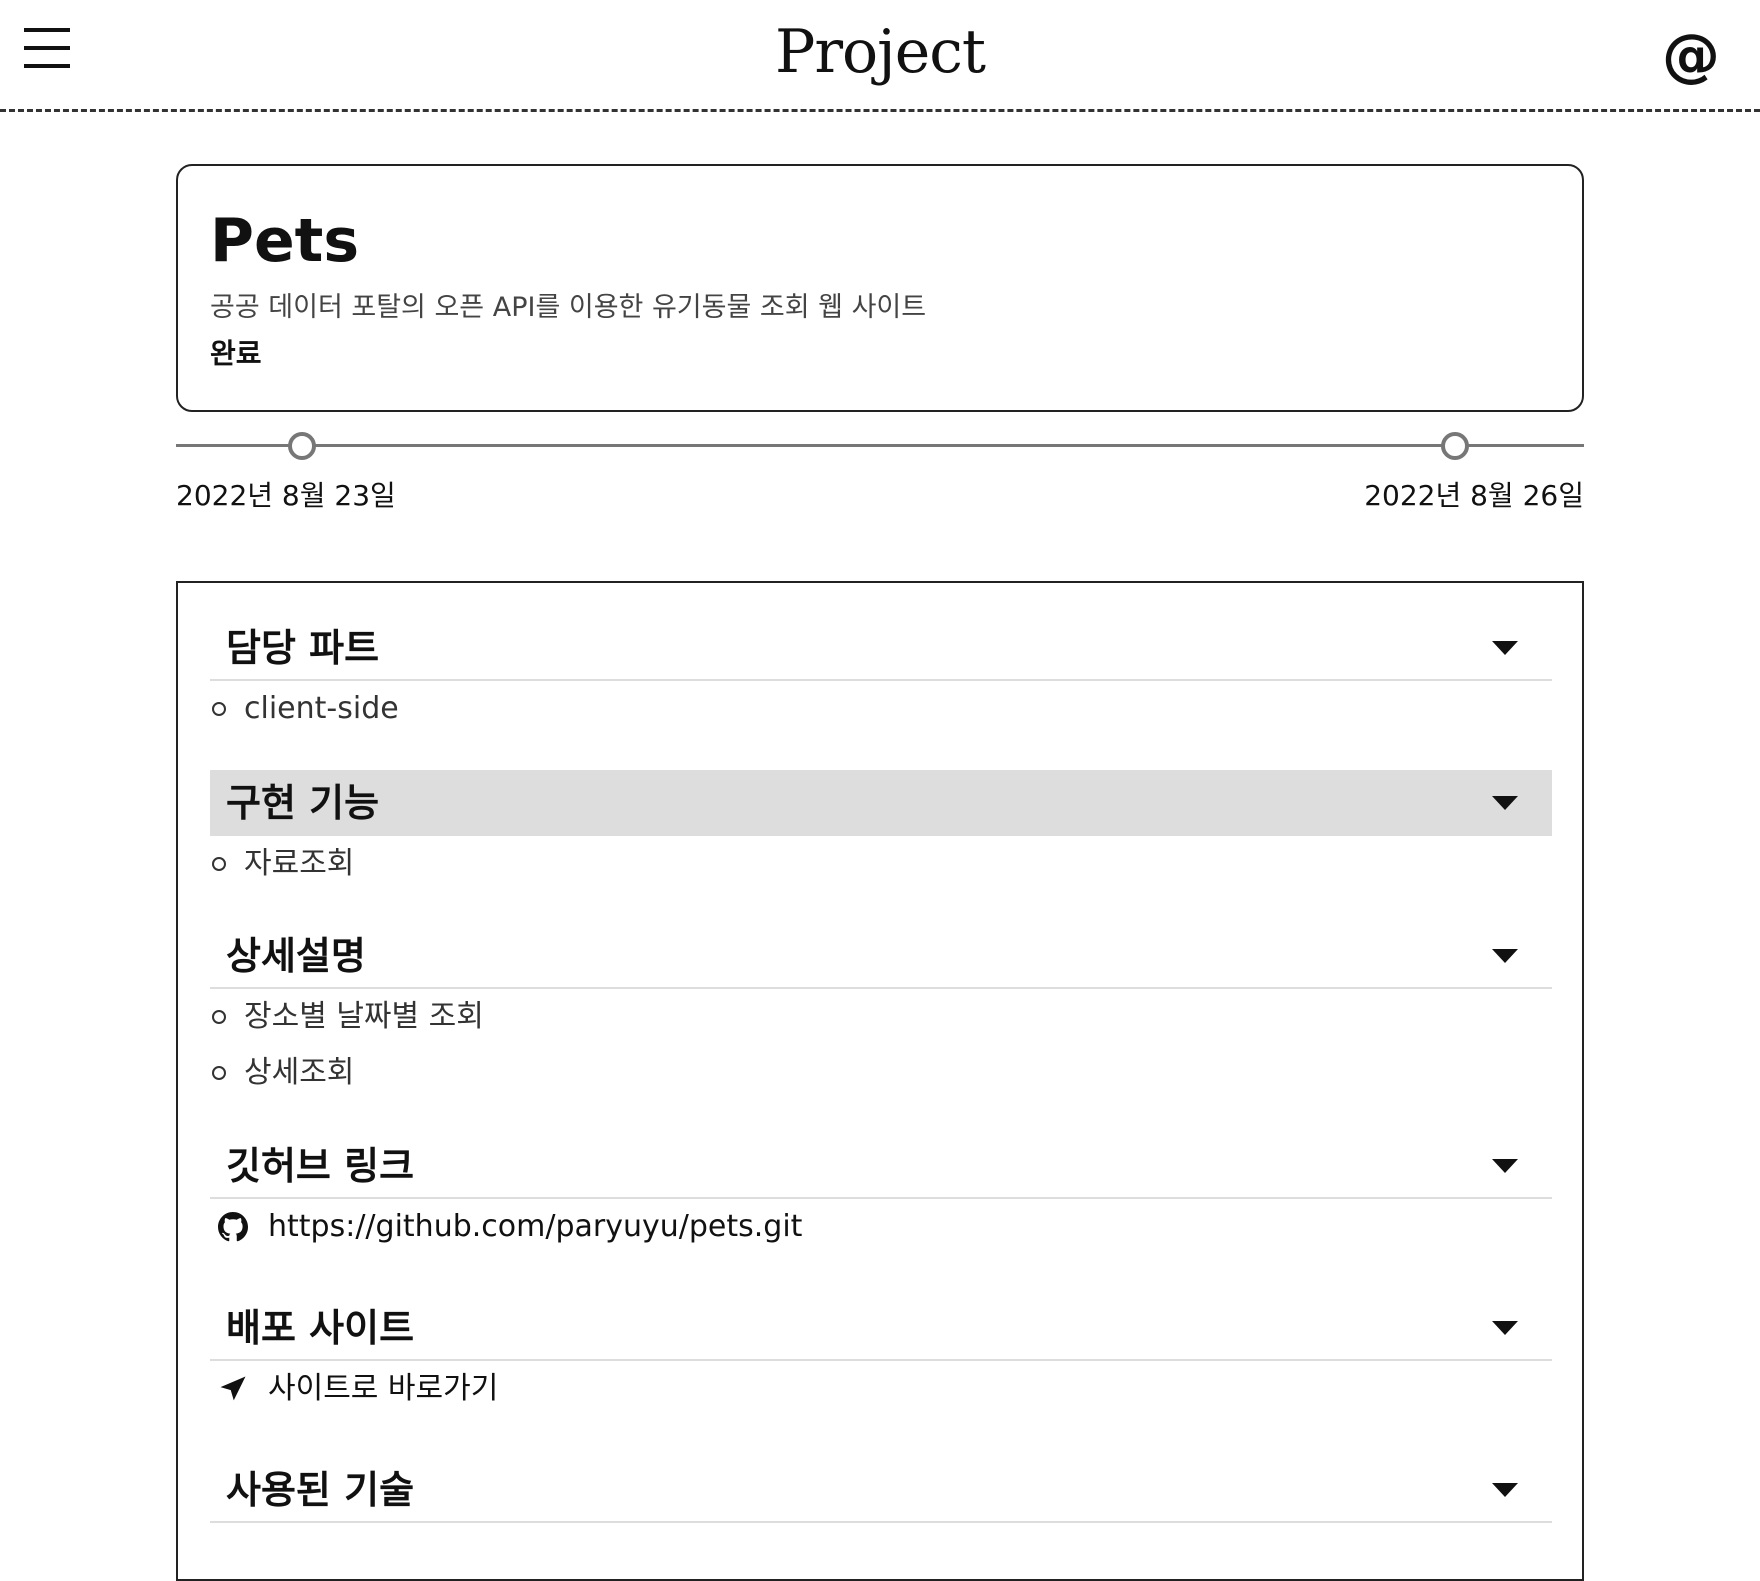  I want to click on project-timeline: 2022년 8월 23일 2022년 8월 26일, so click(880, 478).